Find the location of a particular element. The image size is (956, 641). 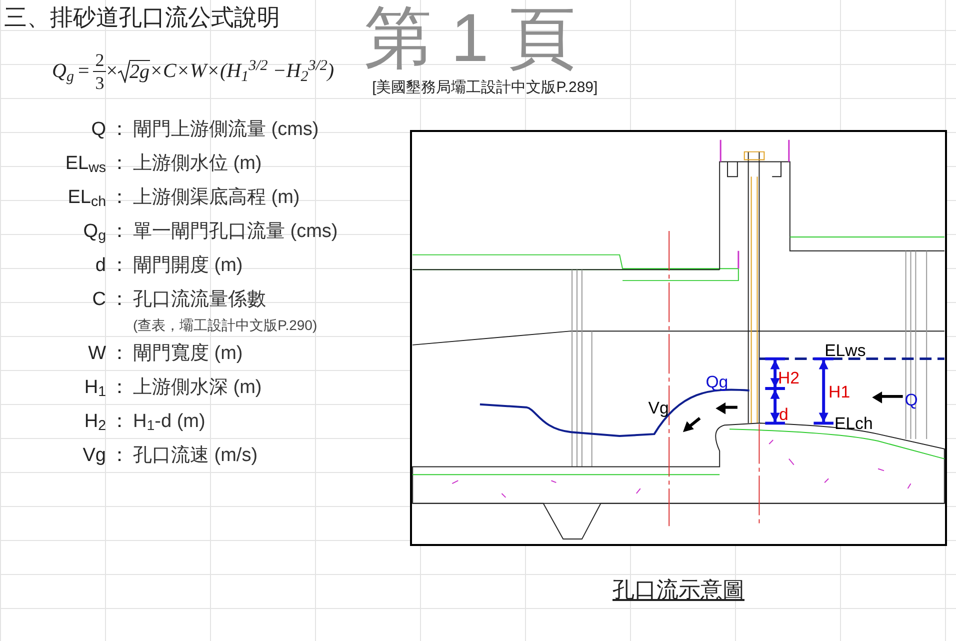

variable-symbol: d is located at coordinates (100, 266).